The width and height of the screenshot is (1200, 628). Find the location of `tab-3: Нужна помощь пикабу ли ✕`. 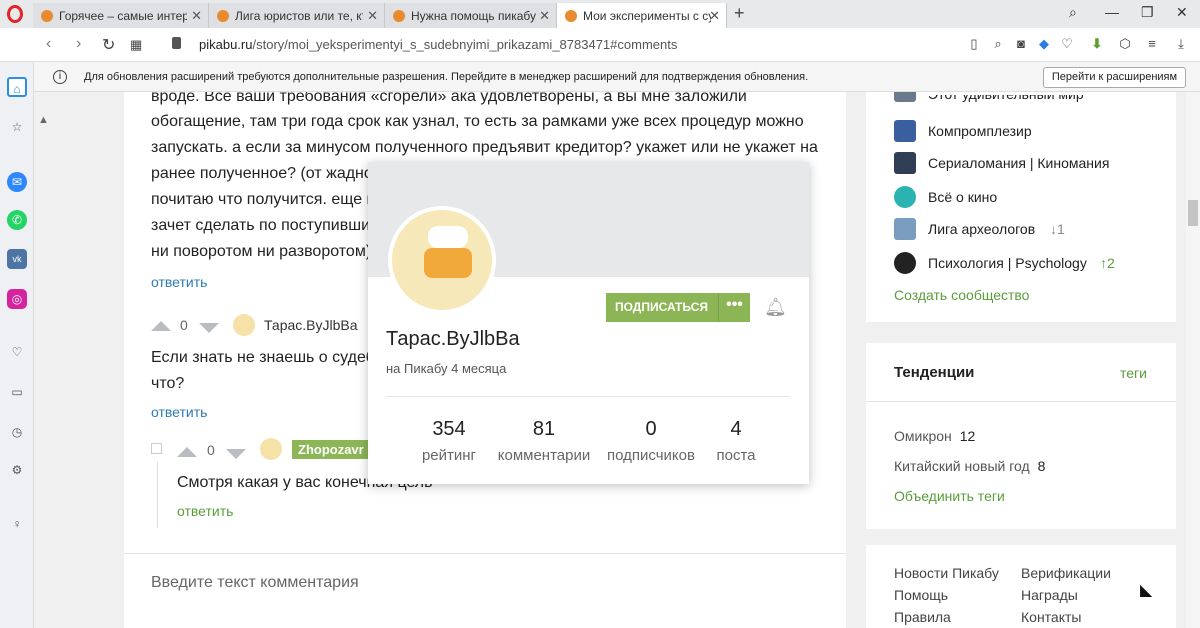

tab-3: Нужна помощь пикабу ли ✕ is located at coordinates (471, 15).